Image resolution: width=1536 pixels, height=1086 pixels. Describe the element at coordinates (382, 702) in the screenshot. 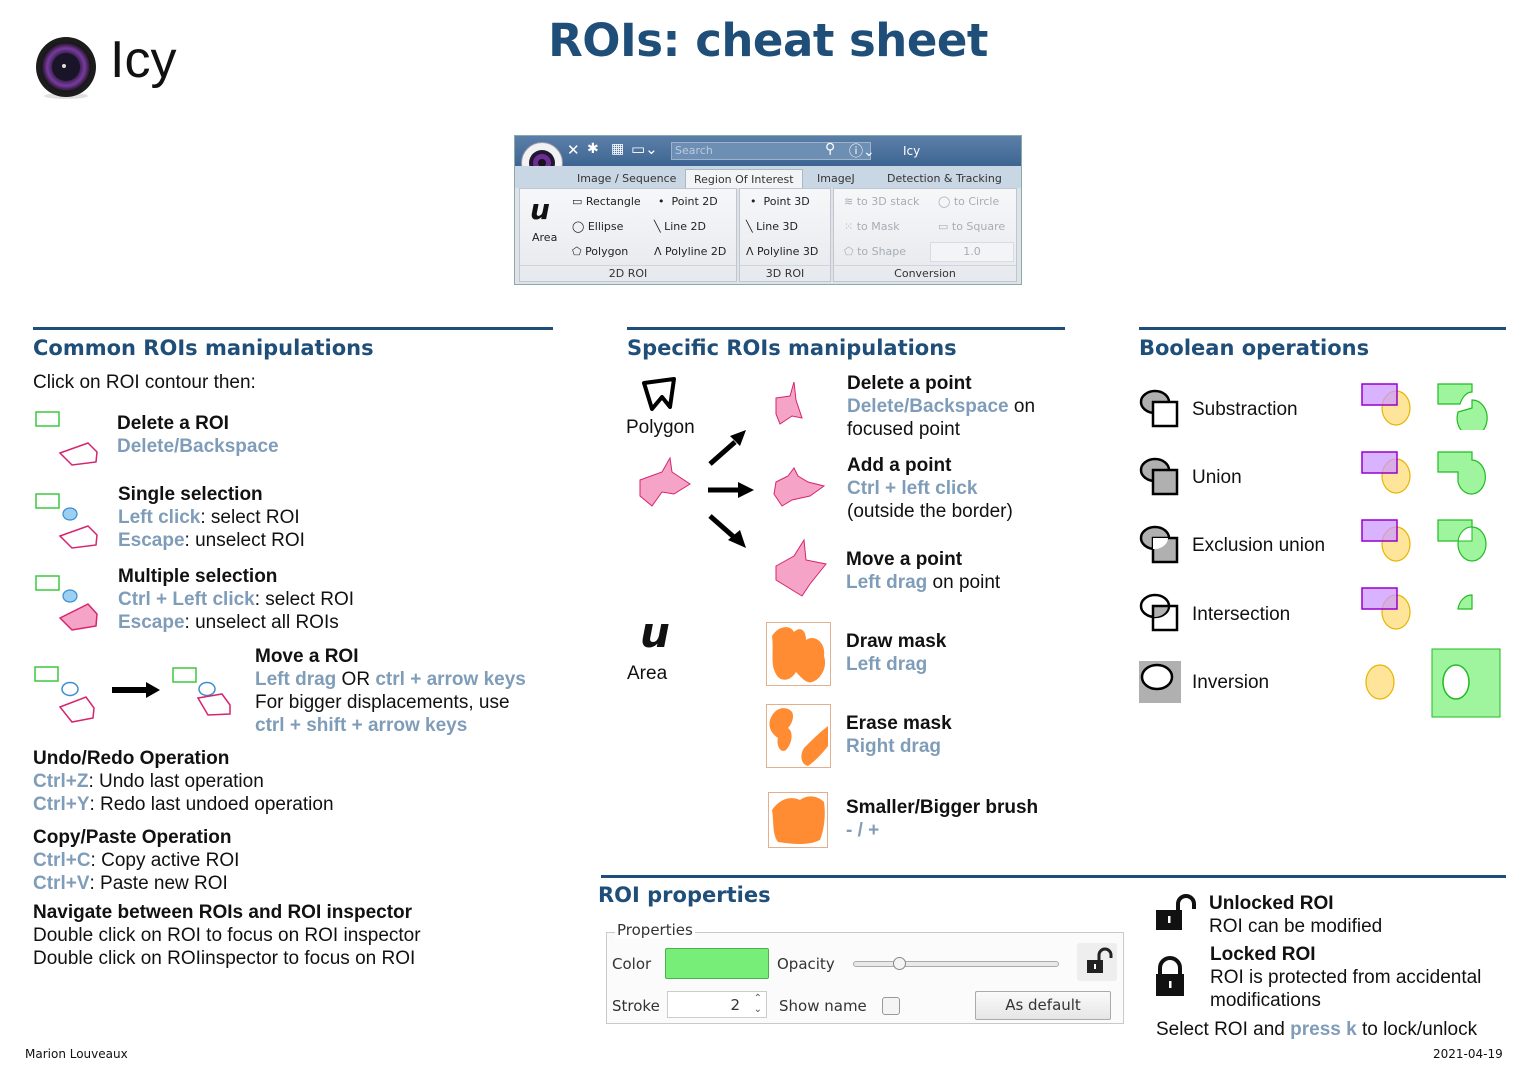

I see `move-roi-desc: For bigger displacements, use` at that location.